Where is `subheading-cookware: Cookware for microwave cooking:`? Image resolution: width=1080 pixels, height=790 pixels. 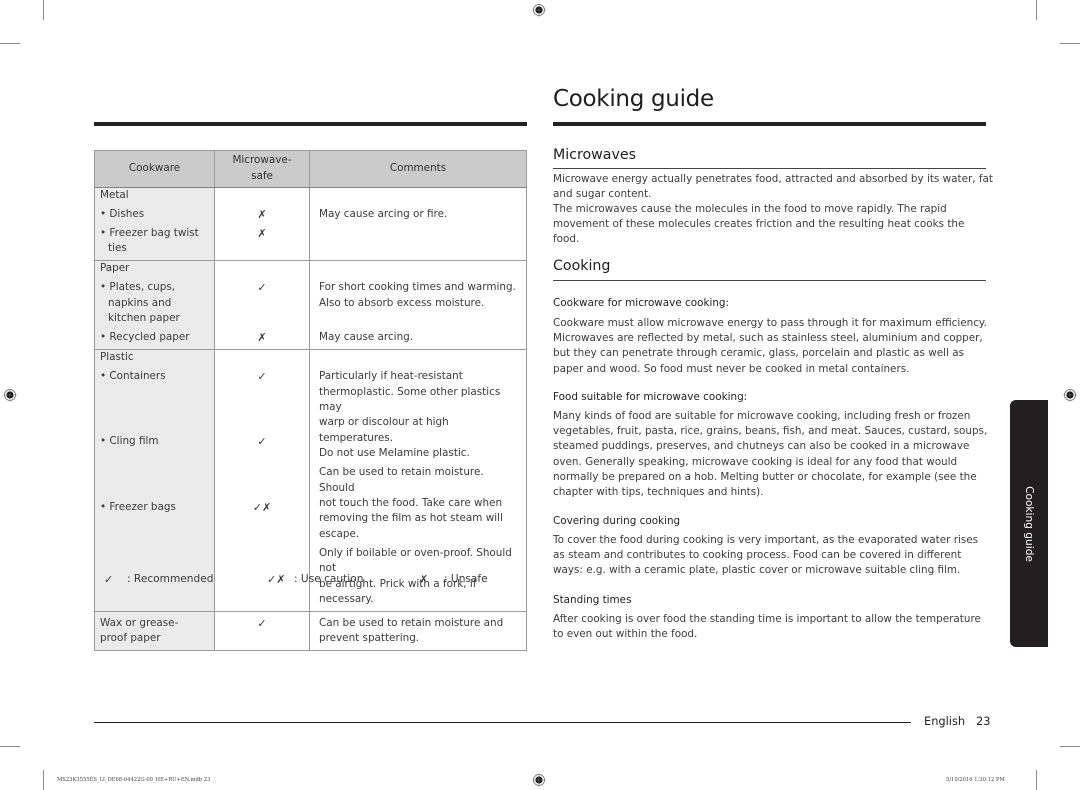 subheading-cookware: Cookware for microwave cooking: is located at coordinates (641, 303).